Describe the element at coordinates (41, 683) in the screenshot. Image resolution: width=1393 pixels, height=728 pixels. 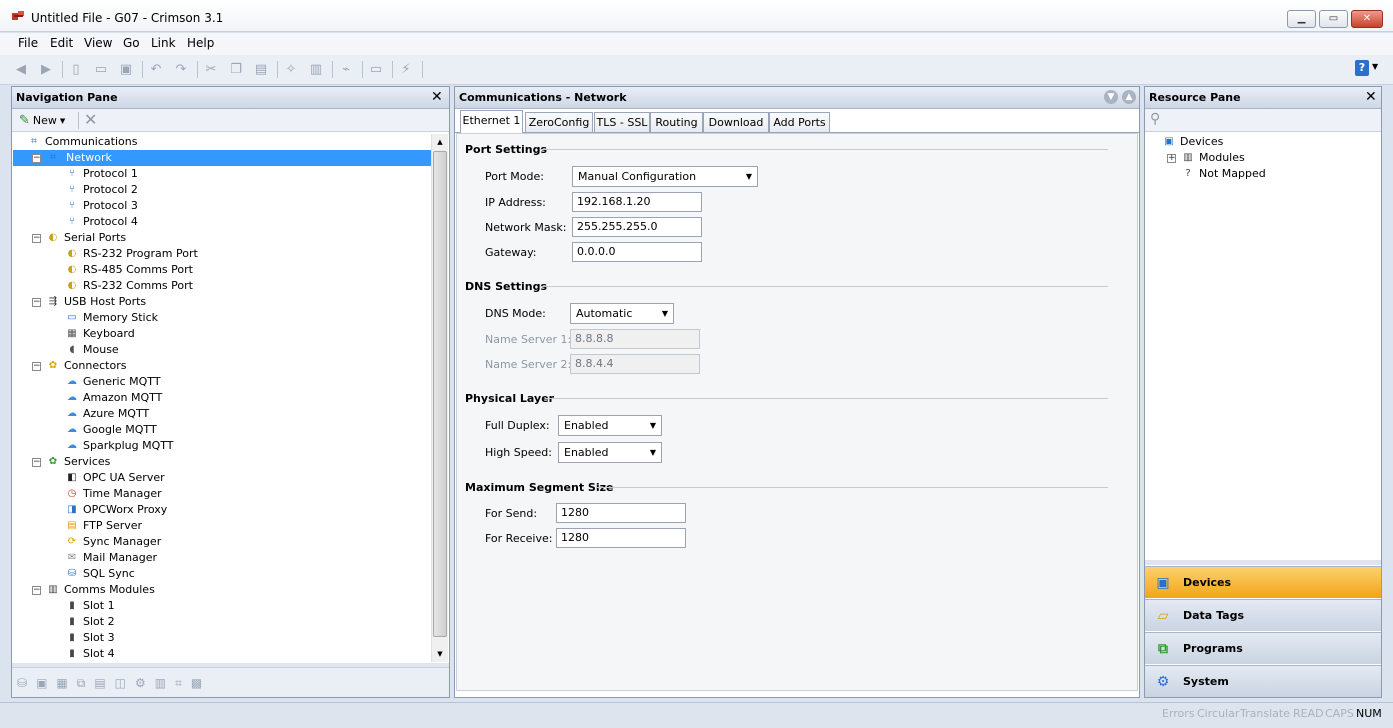
I see `devices-icon: ▣` at that location.